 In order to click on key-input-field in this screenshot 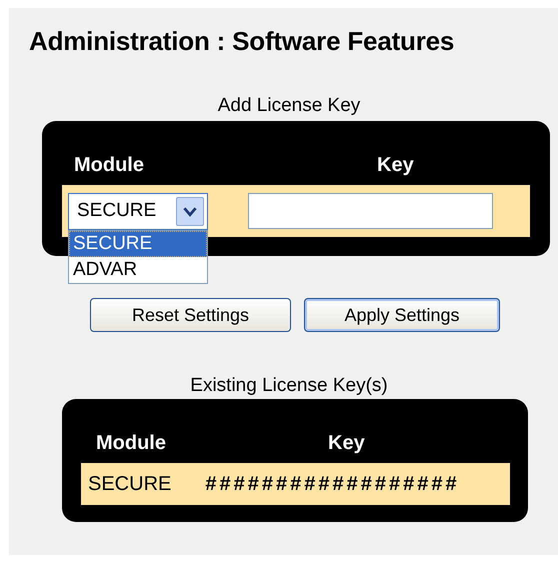, I will do `click(370, 211)`.